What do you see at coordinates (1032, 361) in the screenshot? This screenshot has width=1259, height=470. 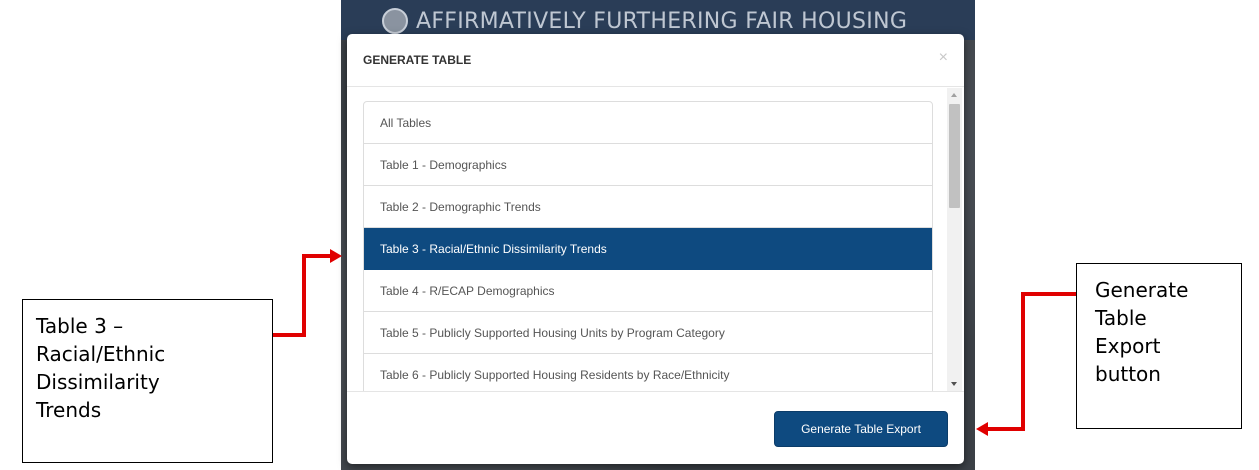 I see `right-arrow-line` at bounding box center [1032, 361].